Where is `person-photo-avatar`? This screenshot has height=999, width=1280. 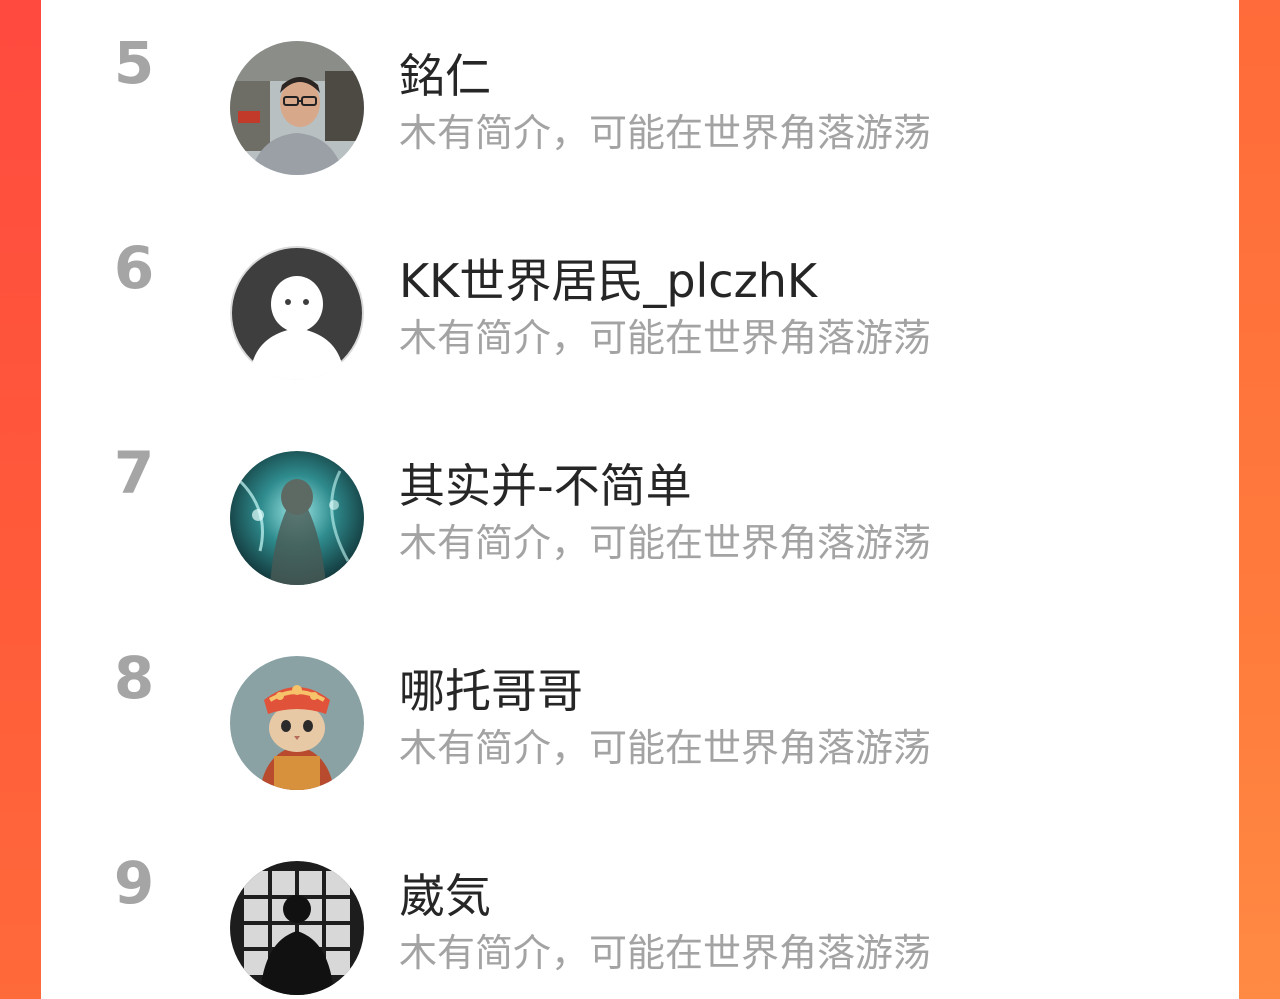
person-photo-avatar is located at coordinates (297, 108).